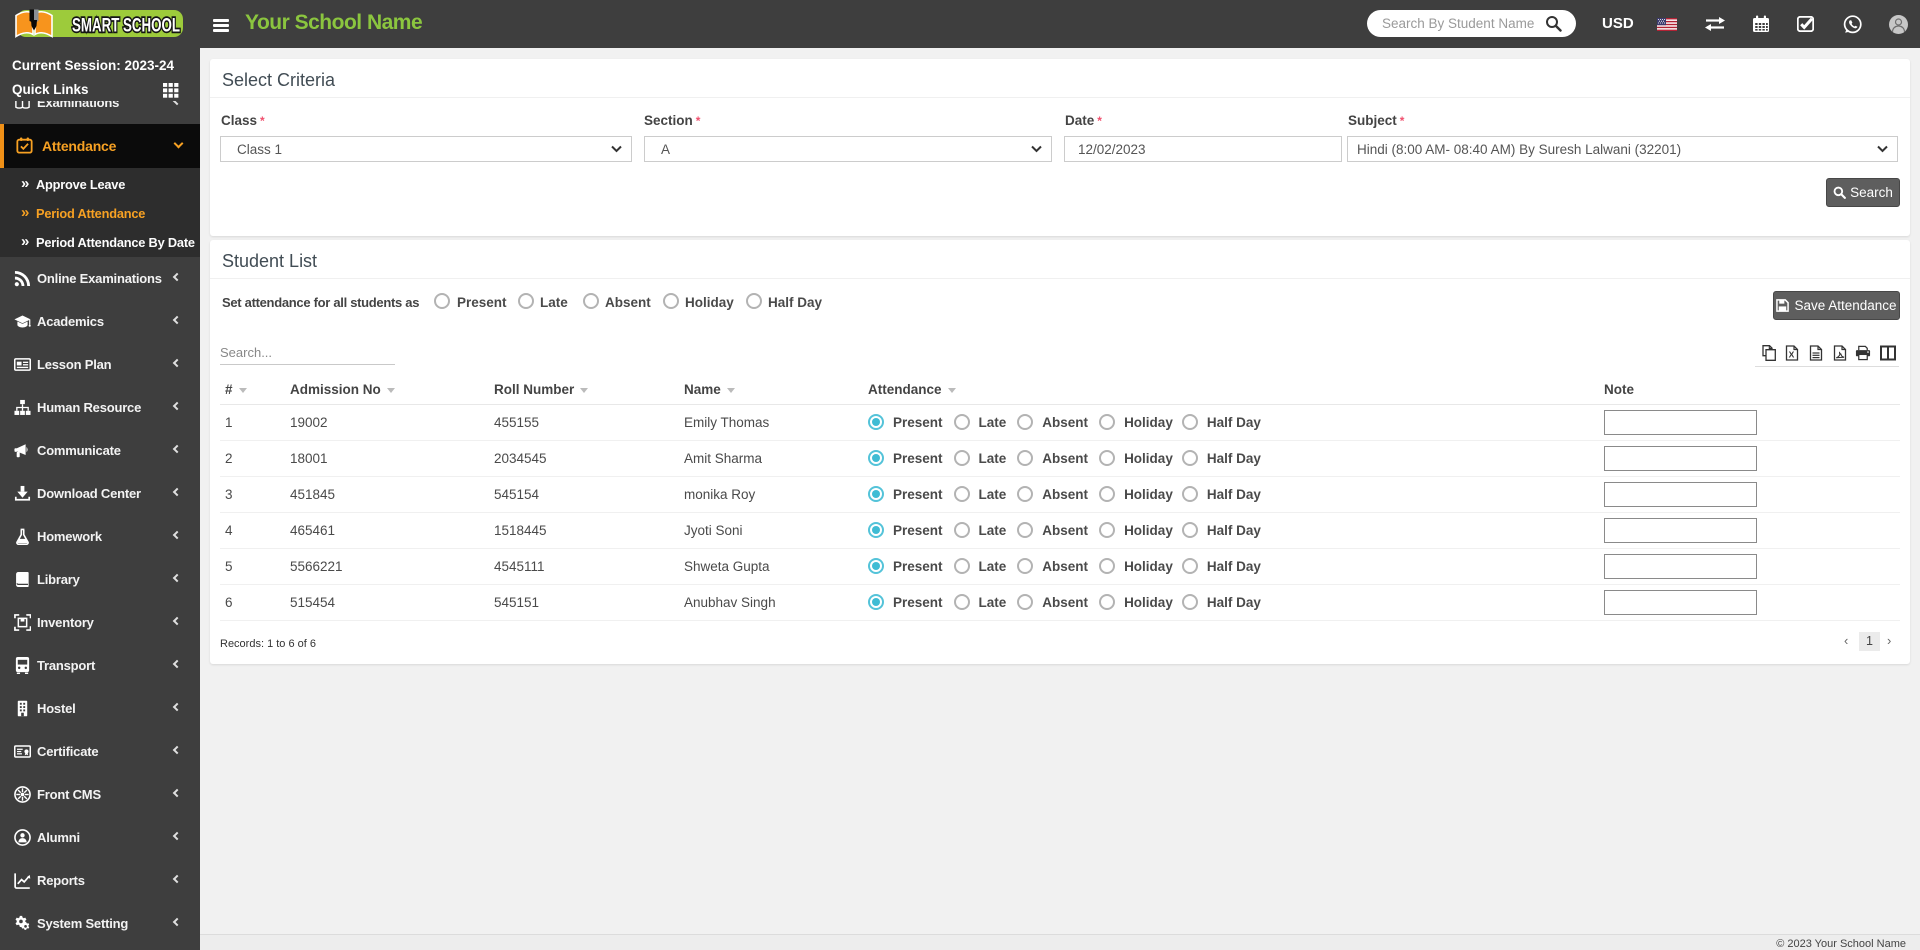 This screenshot has width=1920, height=950. Describe the element at coordinates (126, 26) in the screenshot. I see `svg-text: SMART SCHOOL` at that location.